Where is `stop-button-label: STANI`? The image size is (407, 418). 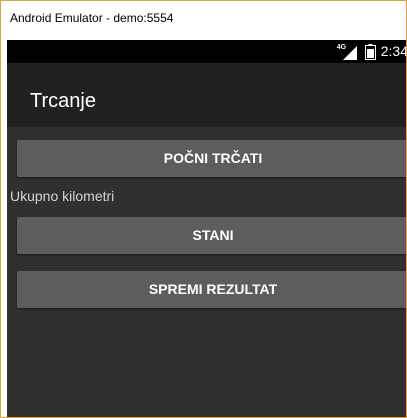
stop-button-label: STANI is located at coordinates (213, 235).